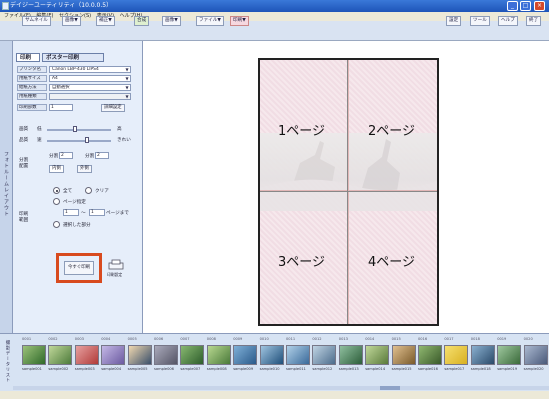 The width and height of the screenshot is (549, 399). Describe the element at coordinates (454, 369) in the screenshot. I see `thumbnail-name: sample017` at that location.